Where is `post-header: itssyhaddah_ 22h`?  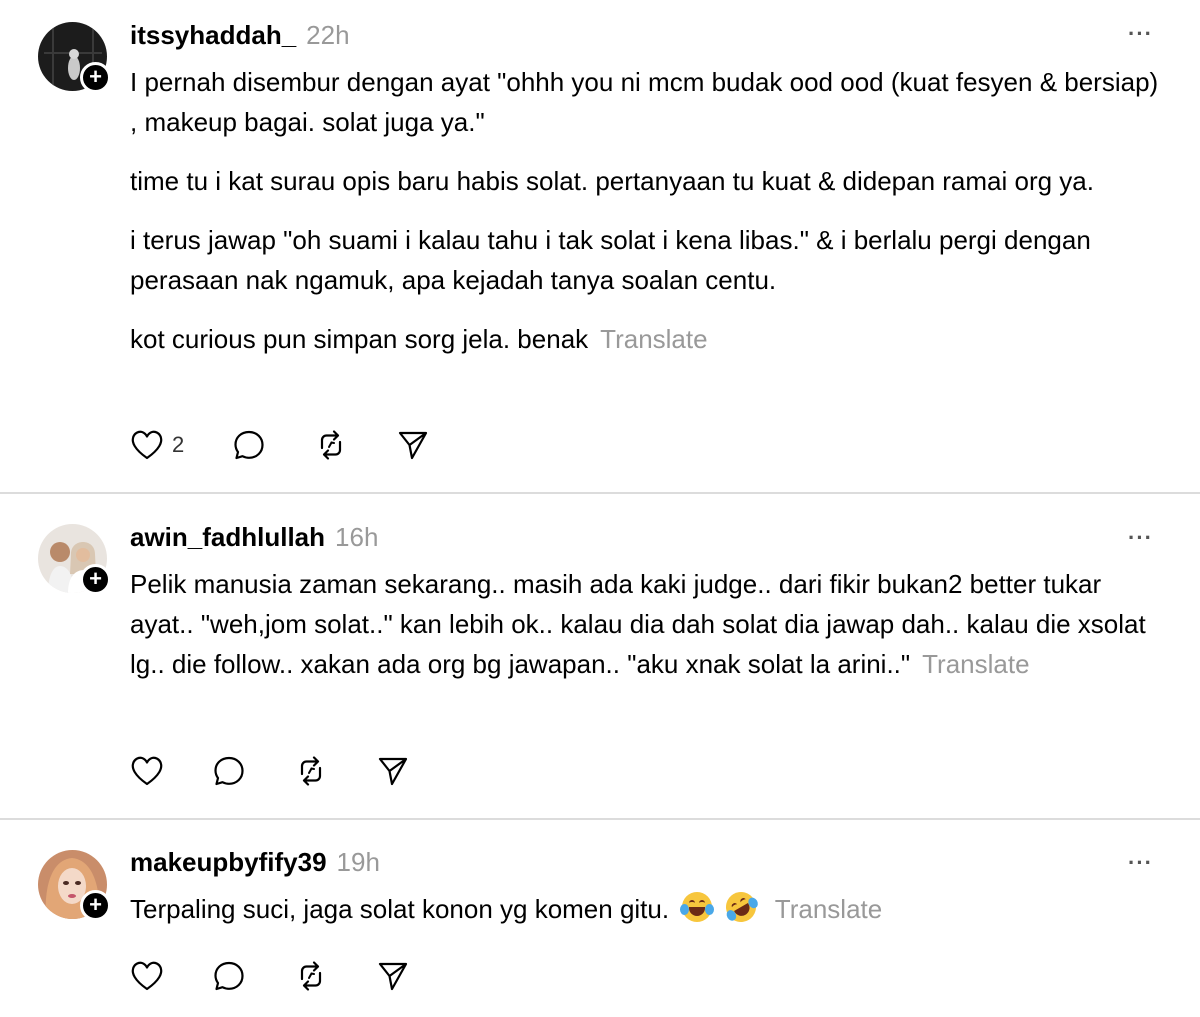
post-header: itssyhaddah_ 22h is located at coordinates (240, 37).